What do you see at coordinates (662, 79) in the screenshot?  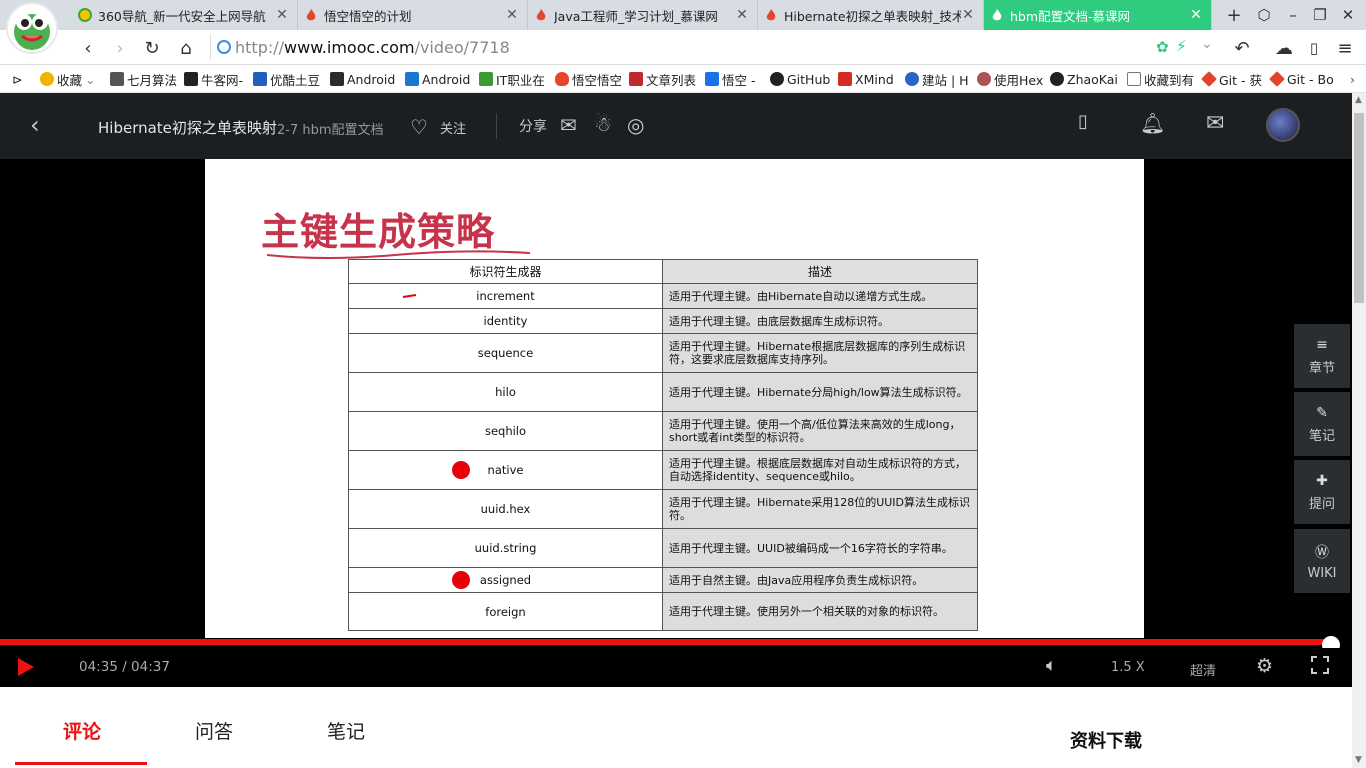 I see `bookmark-item: 文章列表` at bounding box center [662, 79].